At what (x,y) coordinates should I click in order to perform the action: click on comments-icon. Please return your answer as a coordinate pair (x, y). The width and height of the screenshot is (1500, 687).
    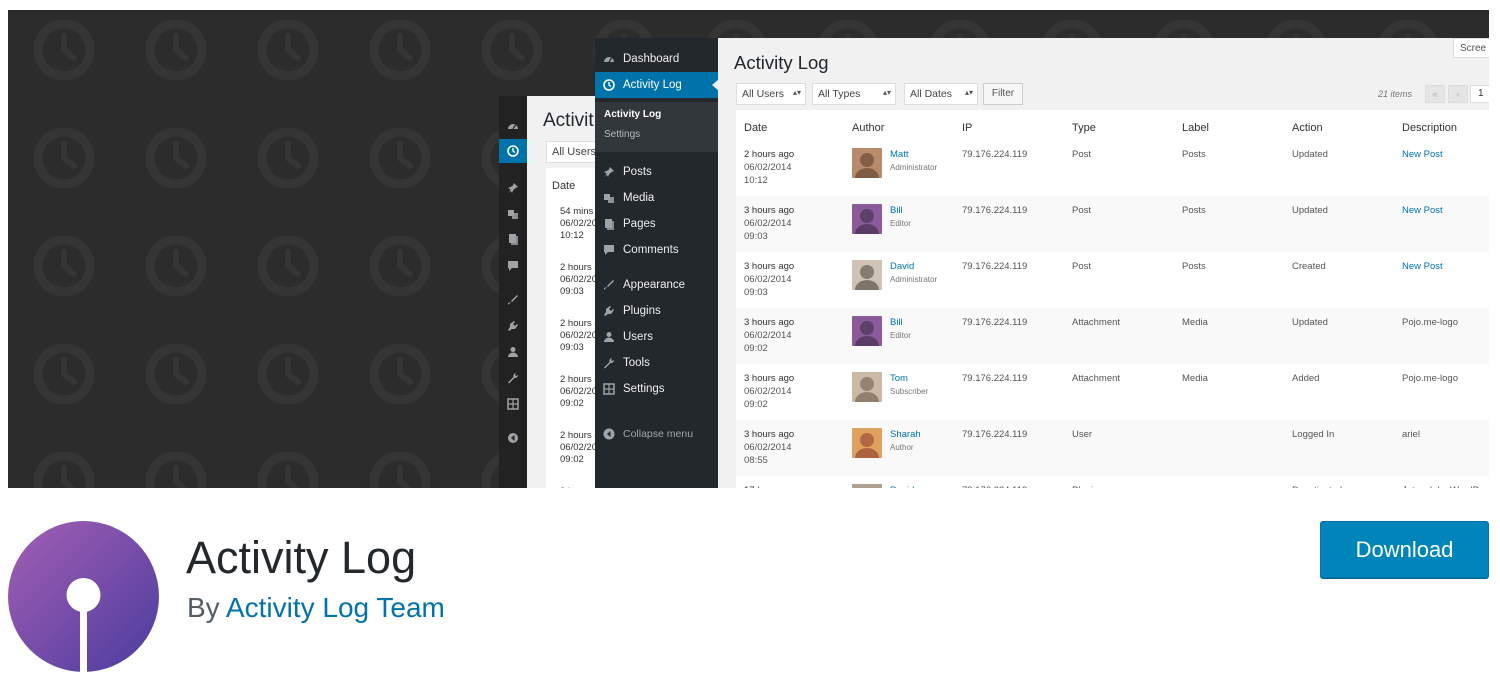
    Looking at the image, I should click on (513, 266).